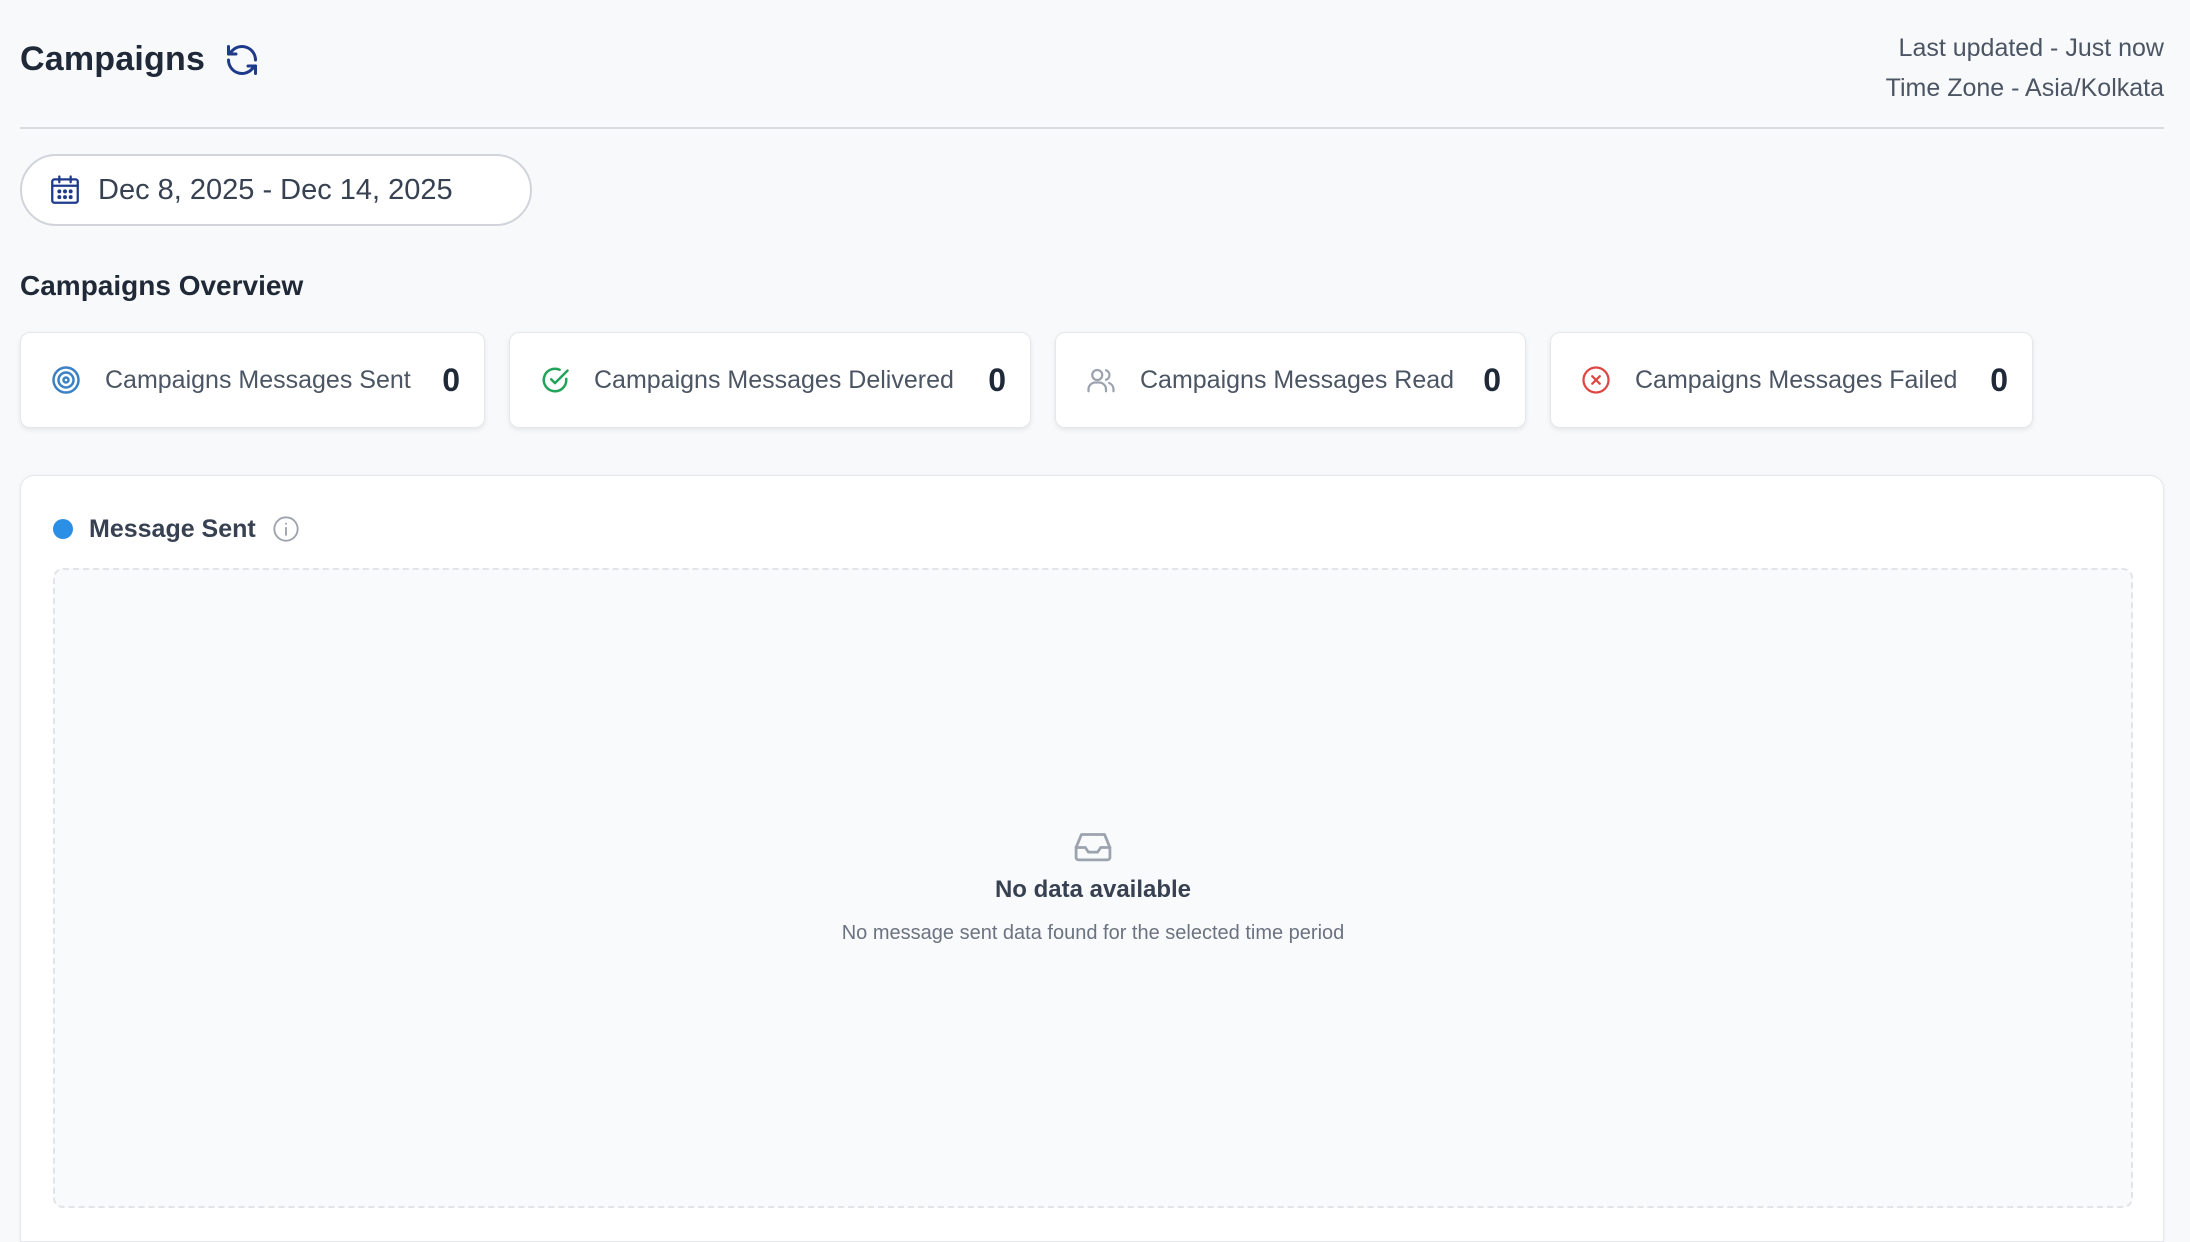 The height and width of the screenshot is (1242, 2190). What do you see at coordinates (1596, 380) in the screenshot?
I see `x-circle-icon` at bounding box center [1596, 380].